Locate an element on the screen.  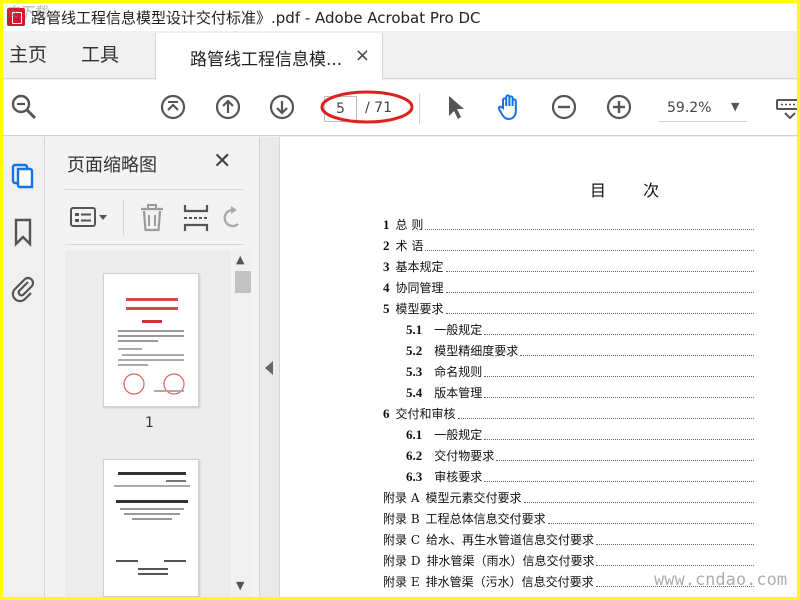
panel-collapse-strip is located at coordinates (270, 367).